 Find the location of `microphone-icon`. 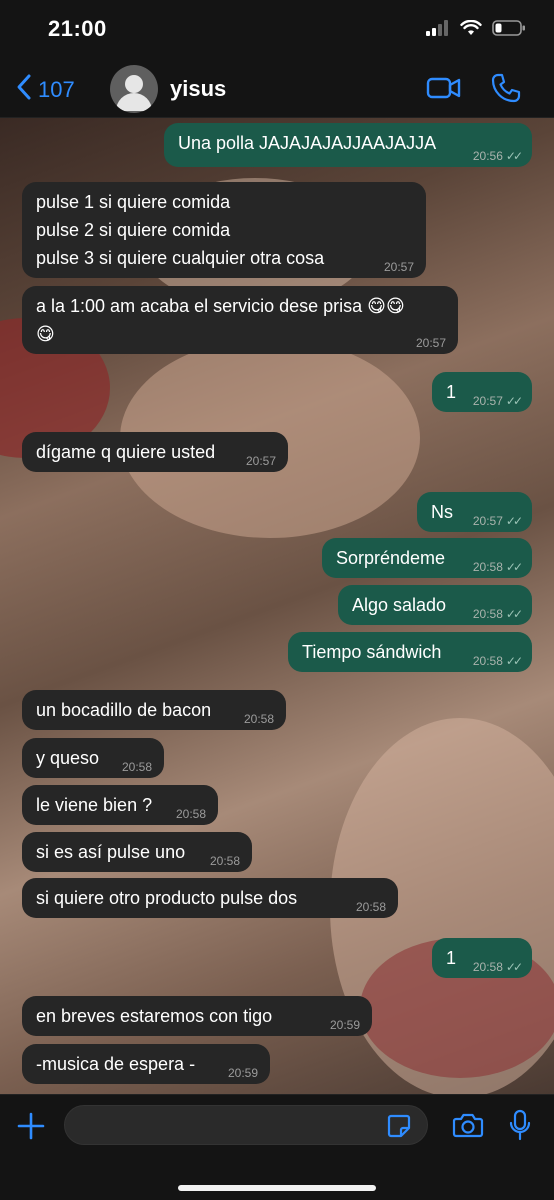

microphone-icon is located at coordinates (520, 1128).